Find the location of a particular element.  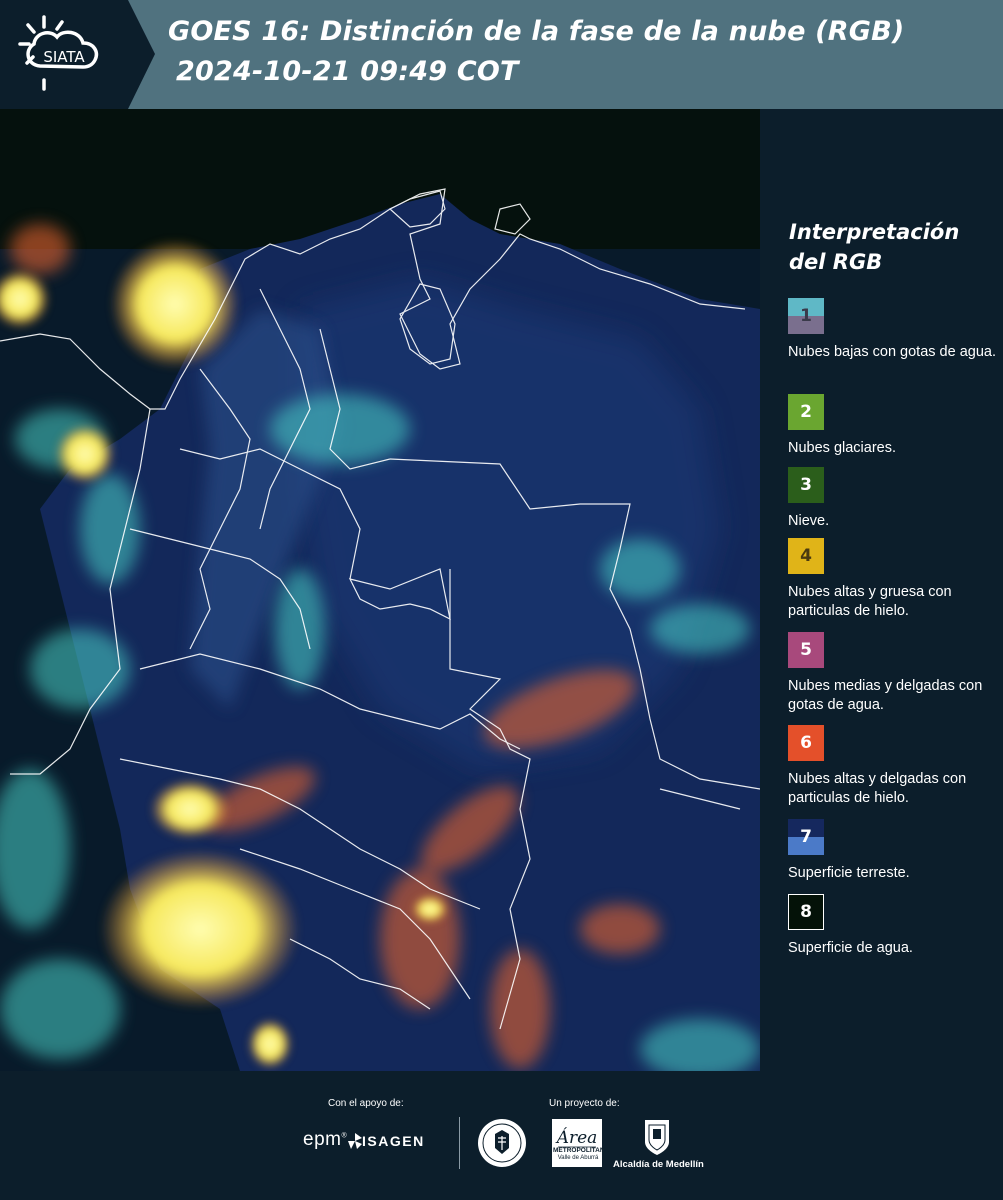

page-timestamp: 2024-10-21 09:49 COT is located at coordinates (347, 71).